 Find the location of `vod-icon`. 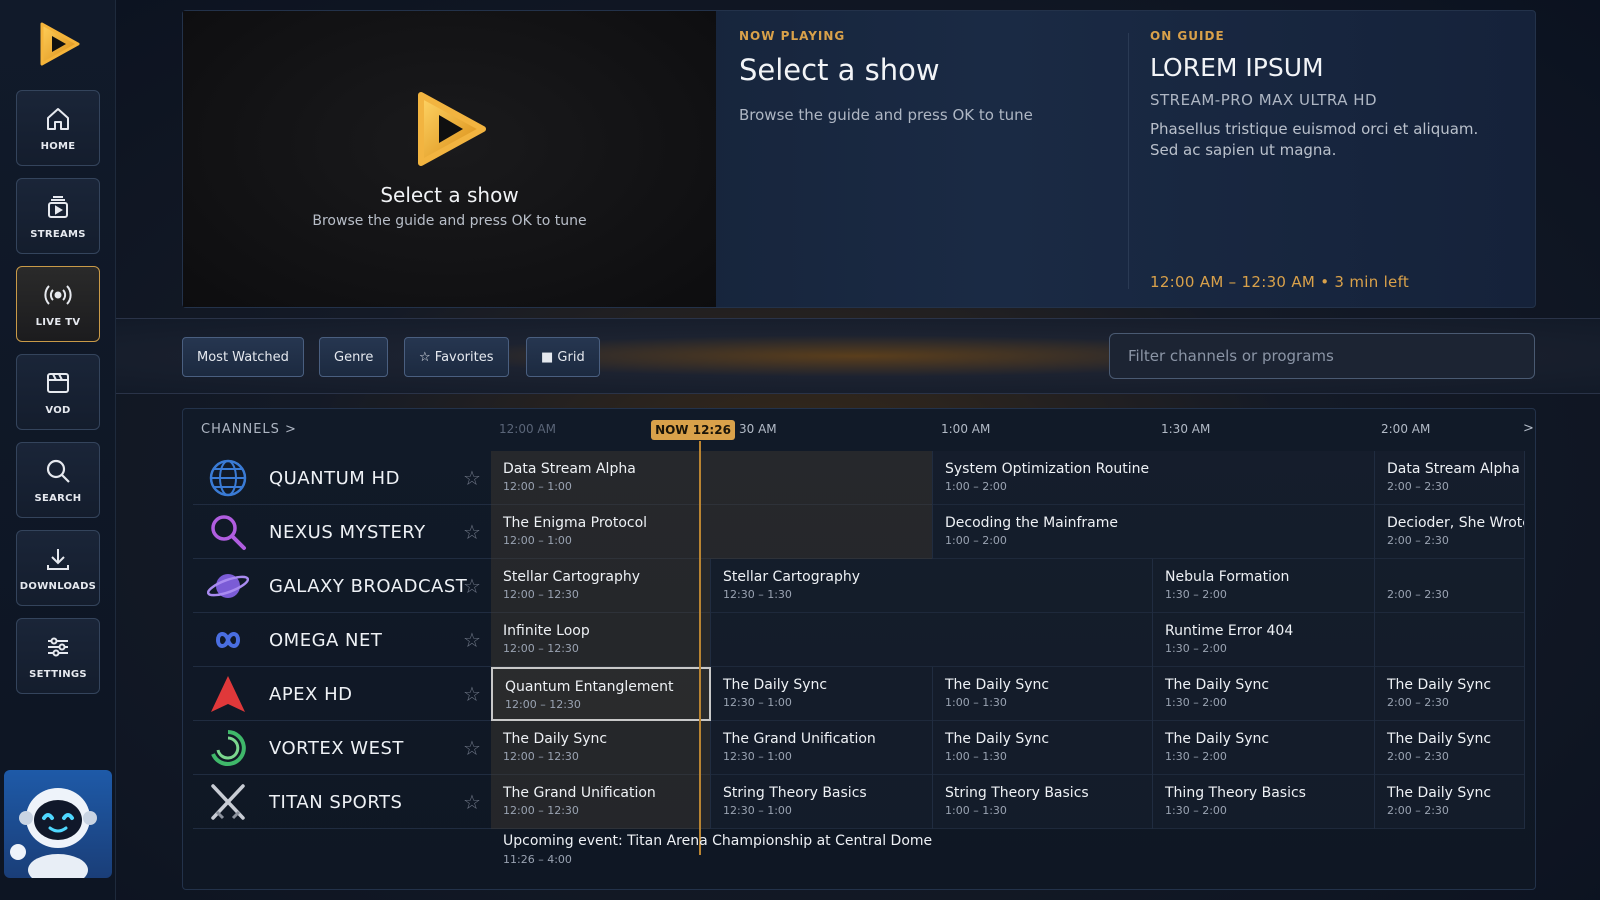

vod-icon is located at coordinates (58, 382).